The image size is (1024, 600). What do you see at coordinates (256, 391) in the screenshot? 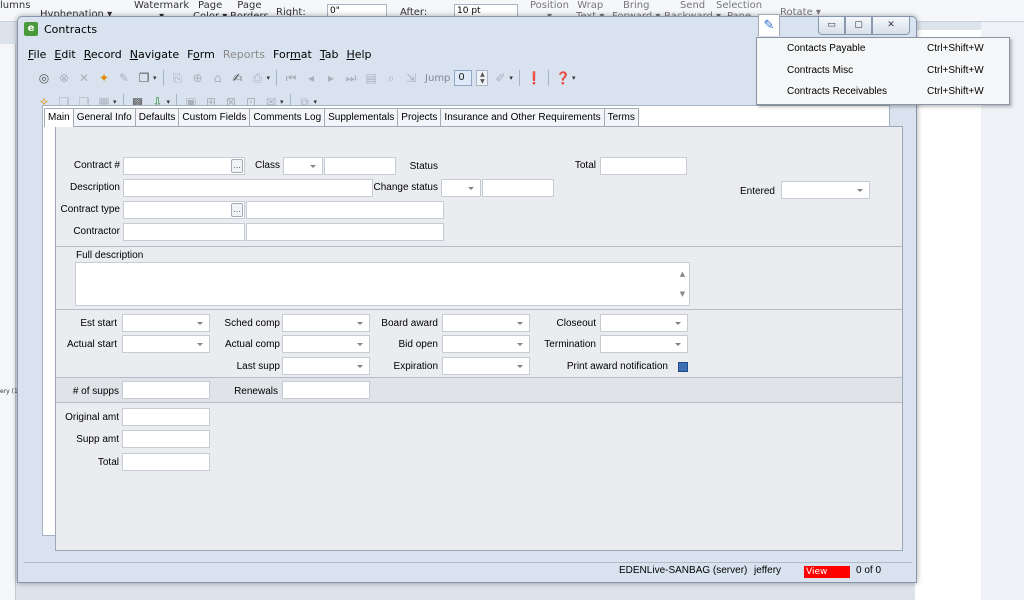
I see `renewals-label: Renewals` at bounding box center [256, 391].